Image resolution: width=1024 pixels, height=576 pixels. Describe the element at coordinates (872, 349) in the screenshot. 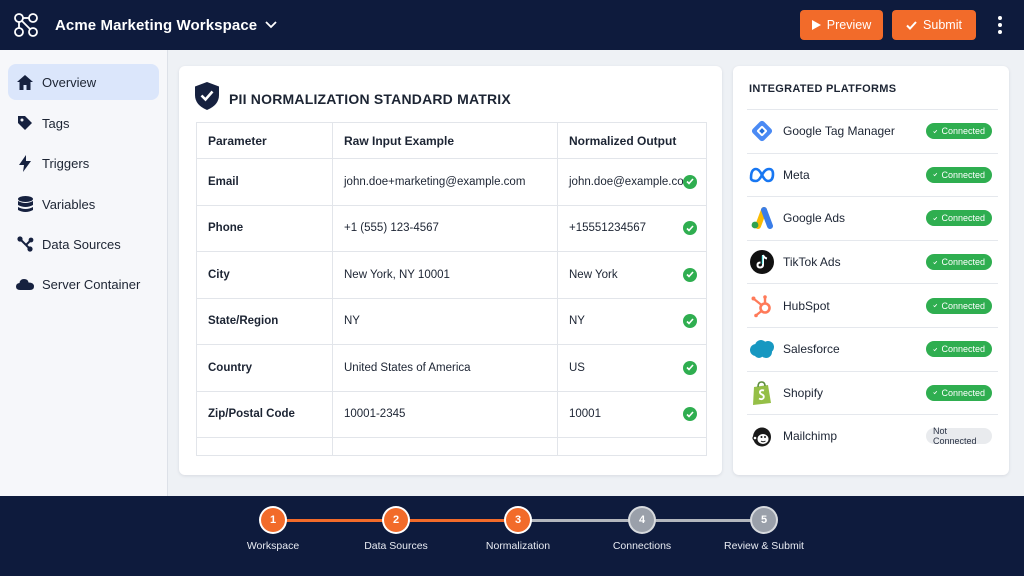

I see `platform-row-salesforce: Salesforce Connected` at that location.